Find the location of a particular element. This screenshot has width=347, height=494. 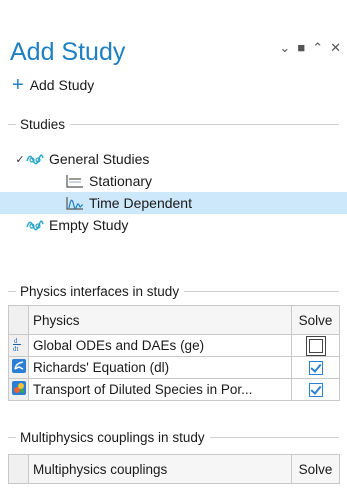

multiphysics-table: Multiphysics couplings Solve is located at coordinates (174, 469).